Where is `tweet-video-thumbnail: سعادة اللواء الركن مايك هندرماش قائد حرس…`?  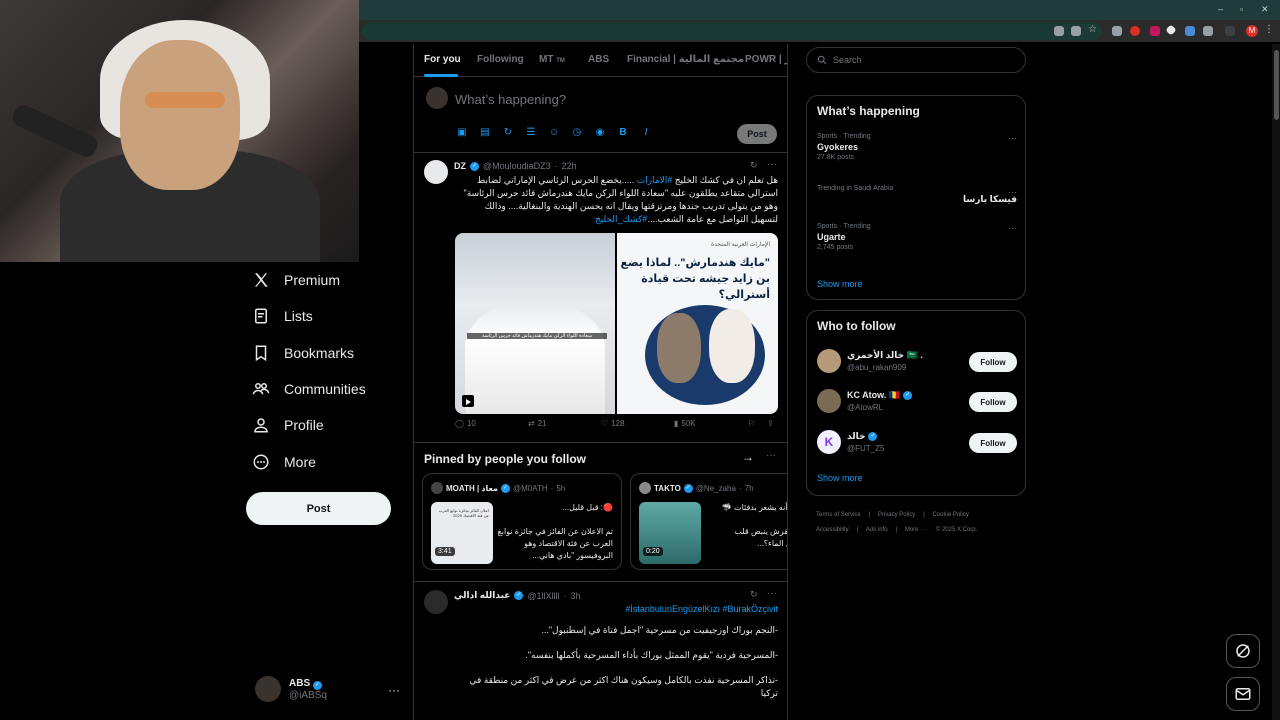
tweet-video-thumbnail: سعادة اللواء الركن مايك هندرماش قائد حرس… is located at coordinates (535, 323).